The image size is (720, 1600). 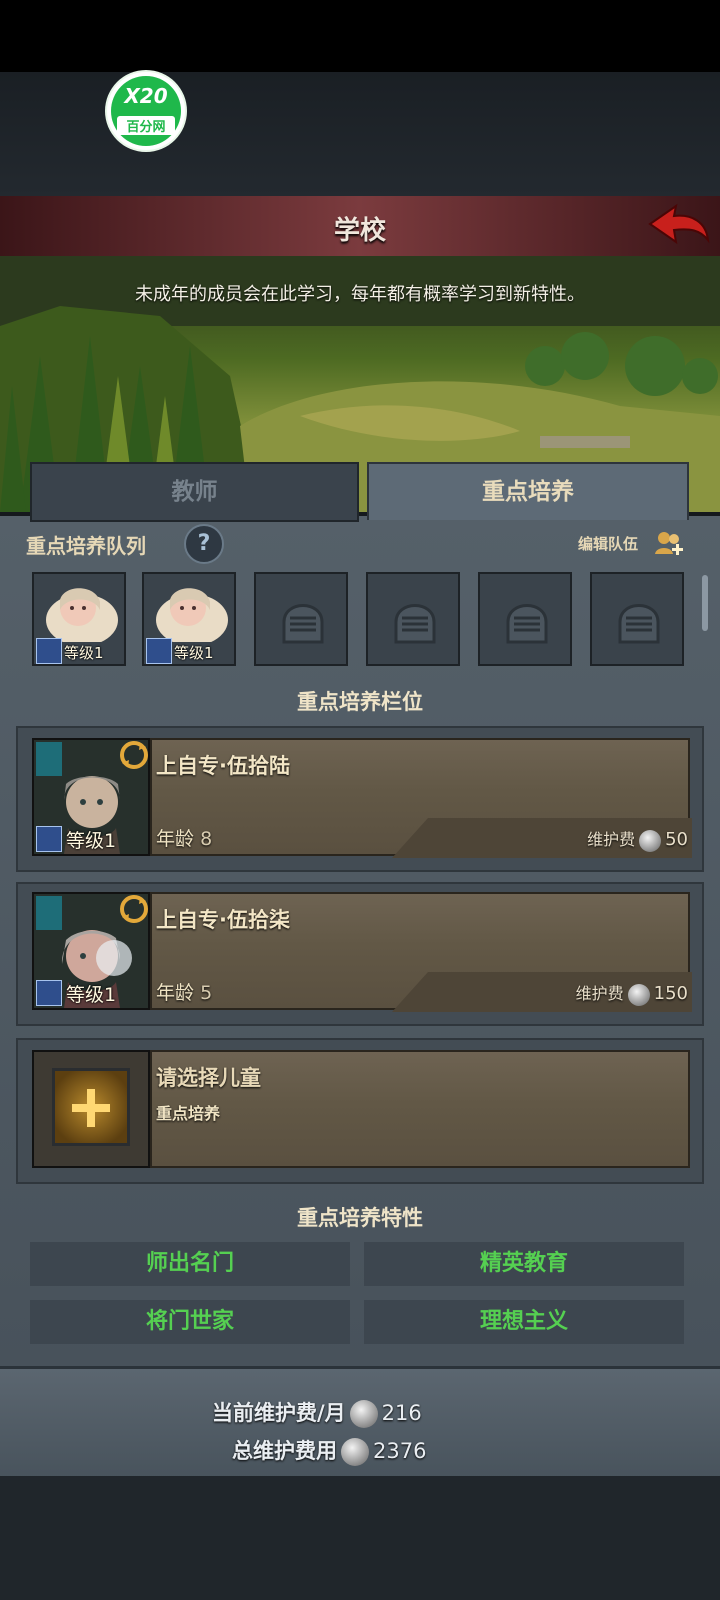 What do you see at coordinates (194, 492) in the screenshot?
I see `tab-teacher: 教师` at bounding box center [194, 492].